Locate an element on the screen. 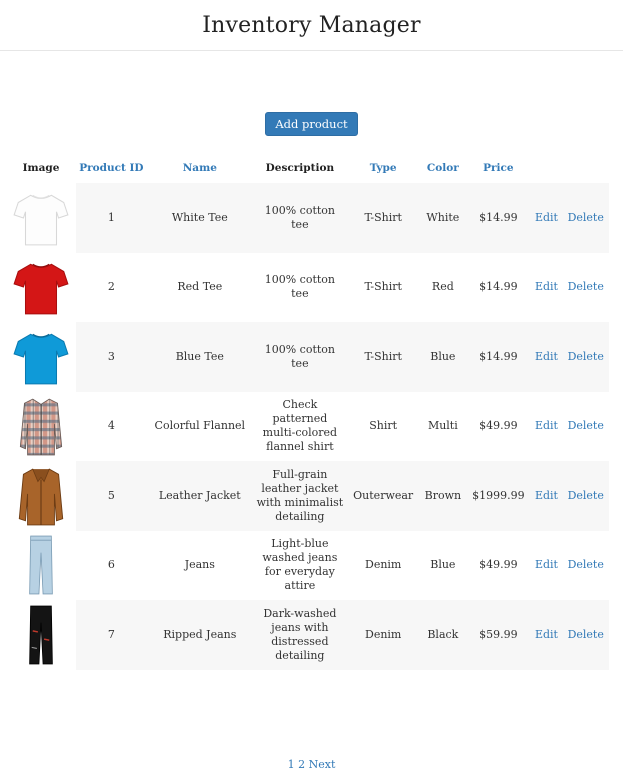  leather-jacket-image is located at coordinates (41, 497).